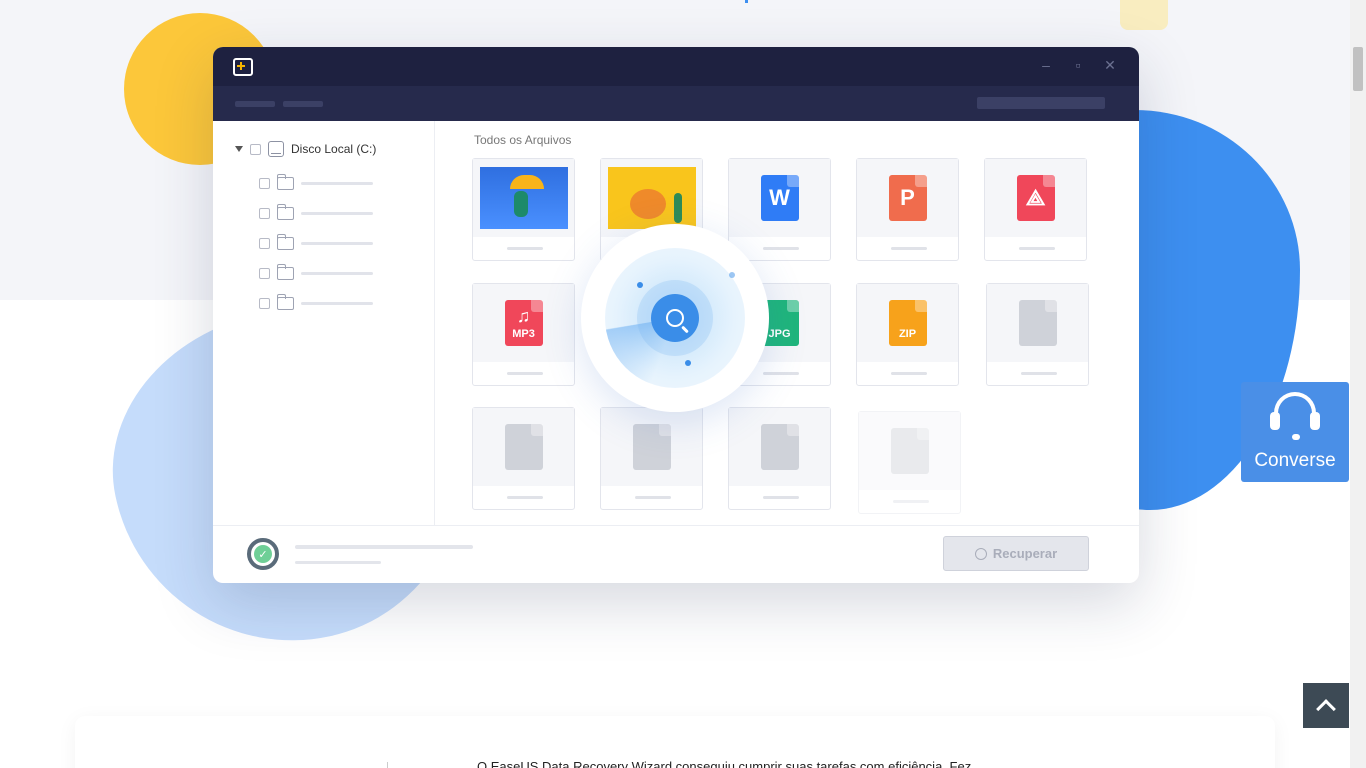 This screenshot has height=768, width=1366. I want to click on tree-root-drive: Disco Local (C:), so click(305, 149).